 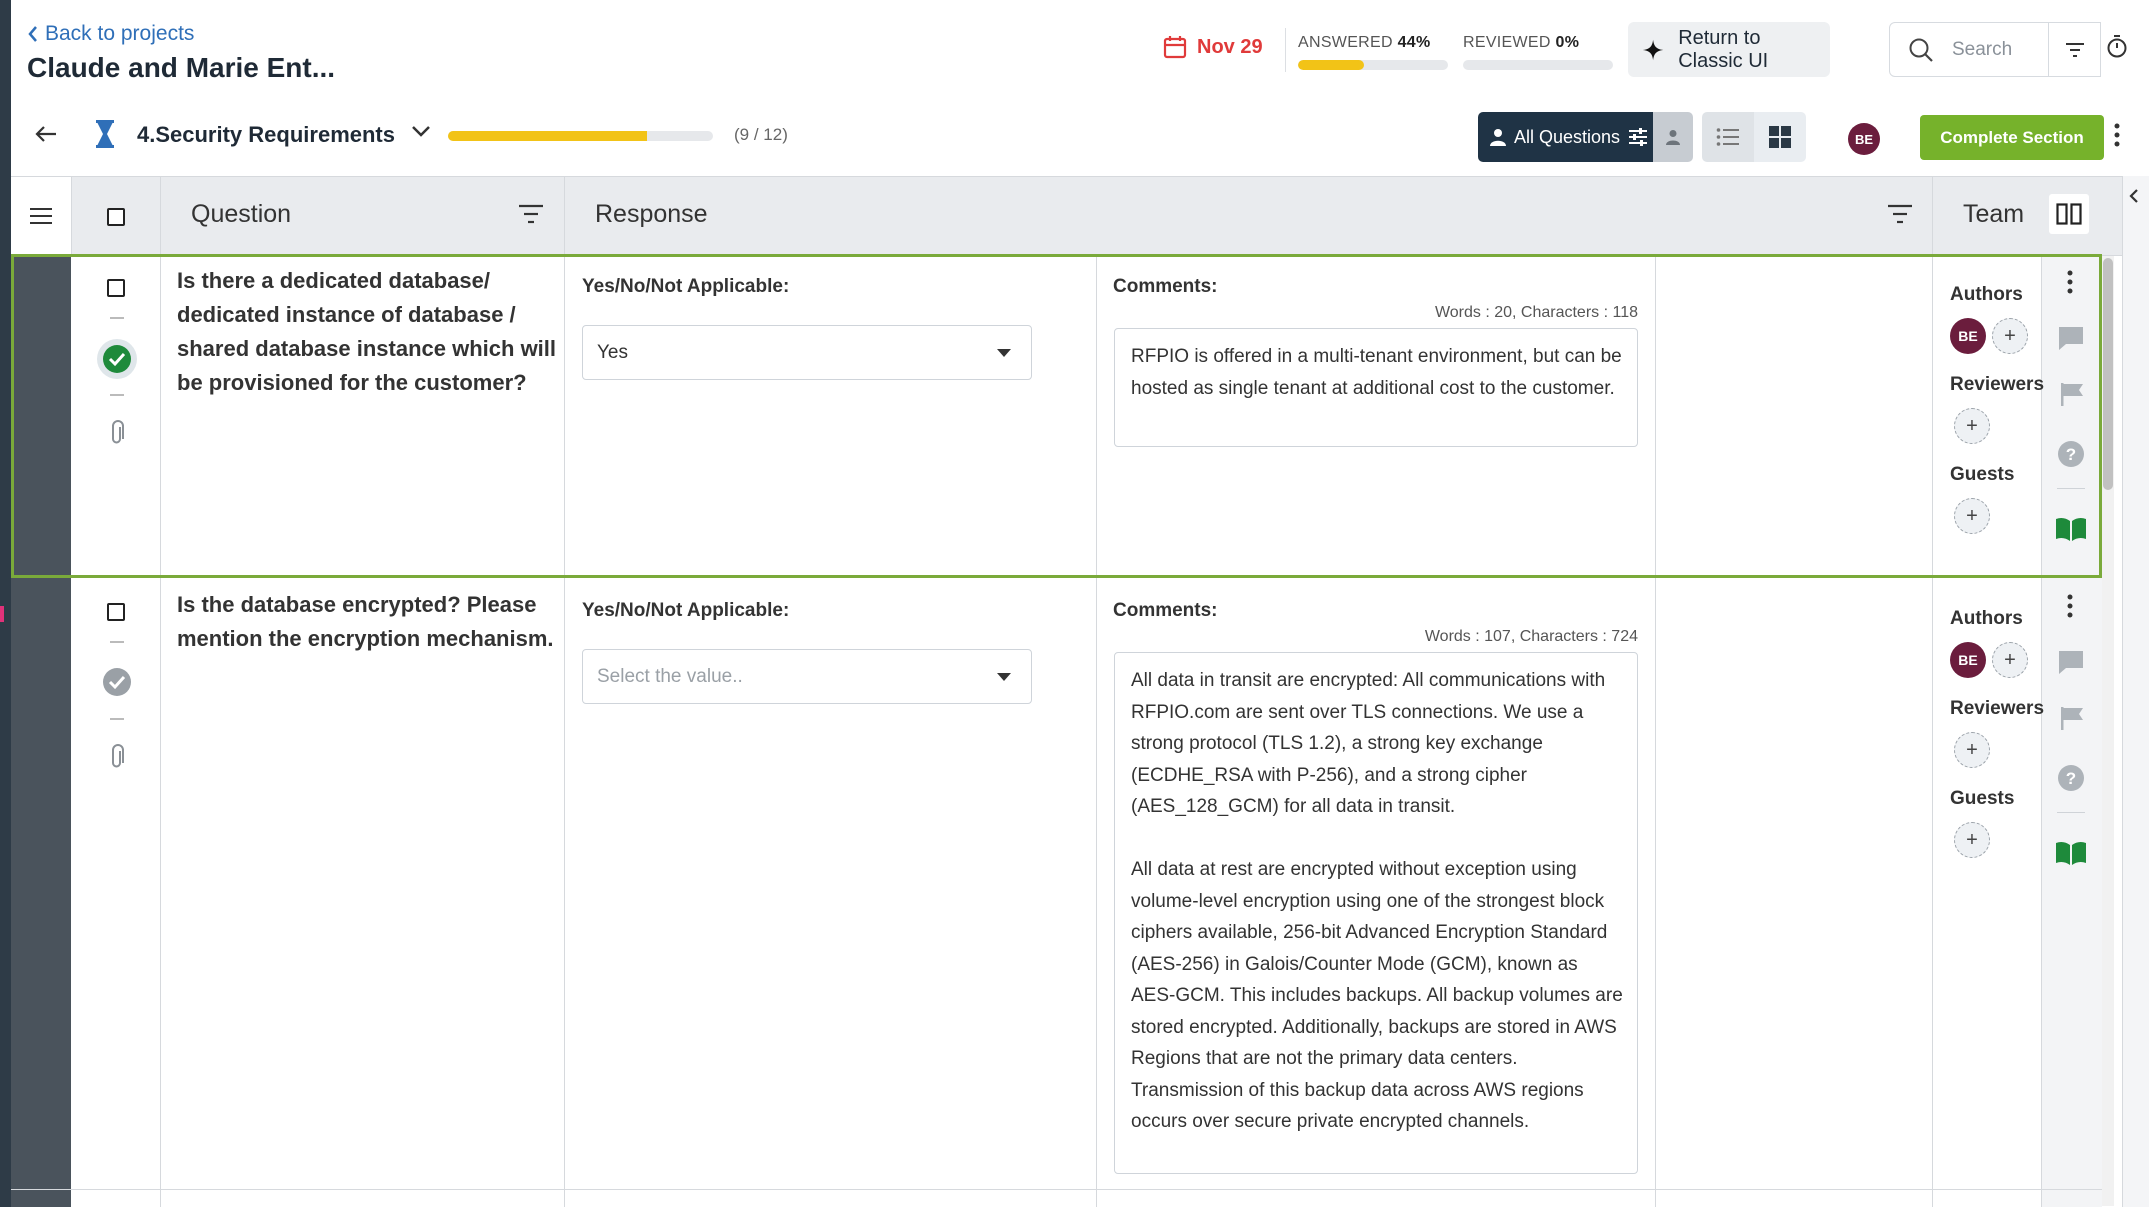 I want to click on answered-progress-bar, so click(x=1373, y=65).